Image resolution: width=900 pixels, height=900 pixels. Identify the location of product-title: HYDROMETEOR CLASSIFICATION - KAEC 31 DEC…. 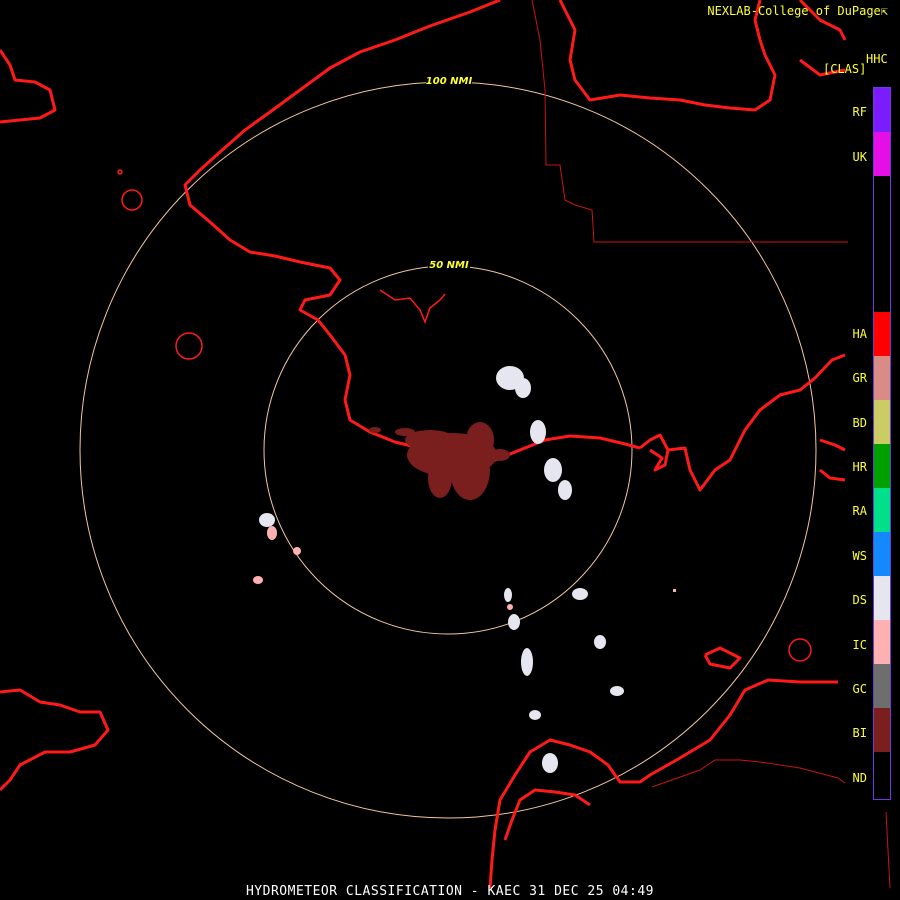
(449, 891).